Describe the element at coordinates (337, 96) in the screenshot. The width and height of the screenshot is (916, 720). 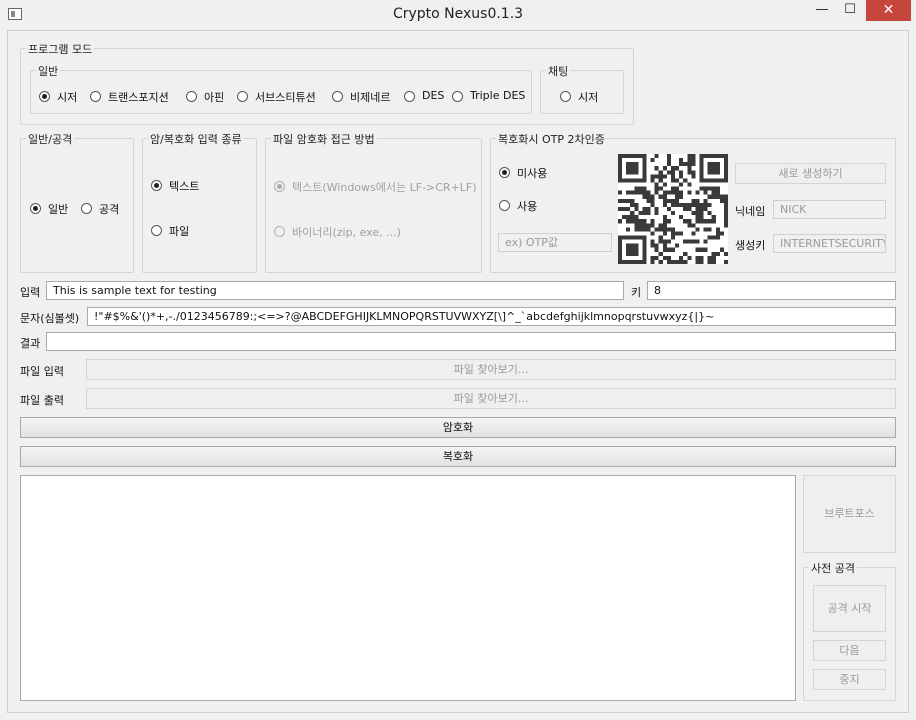
I see `radio-vigenere` at that location.